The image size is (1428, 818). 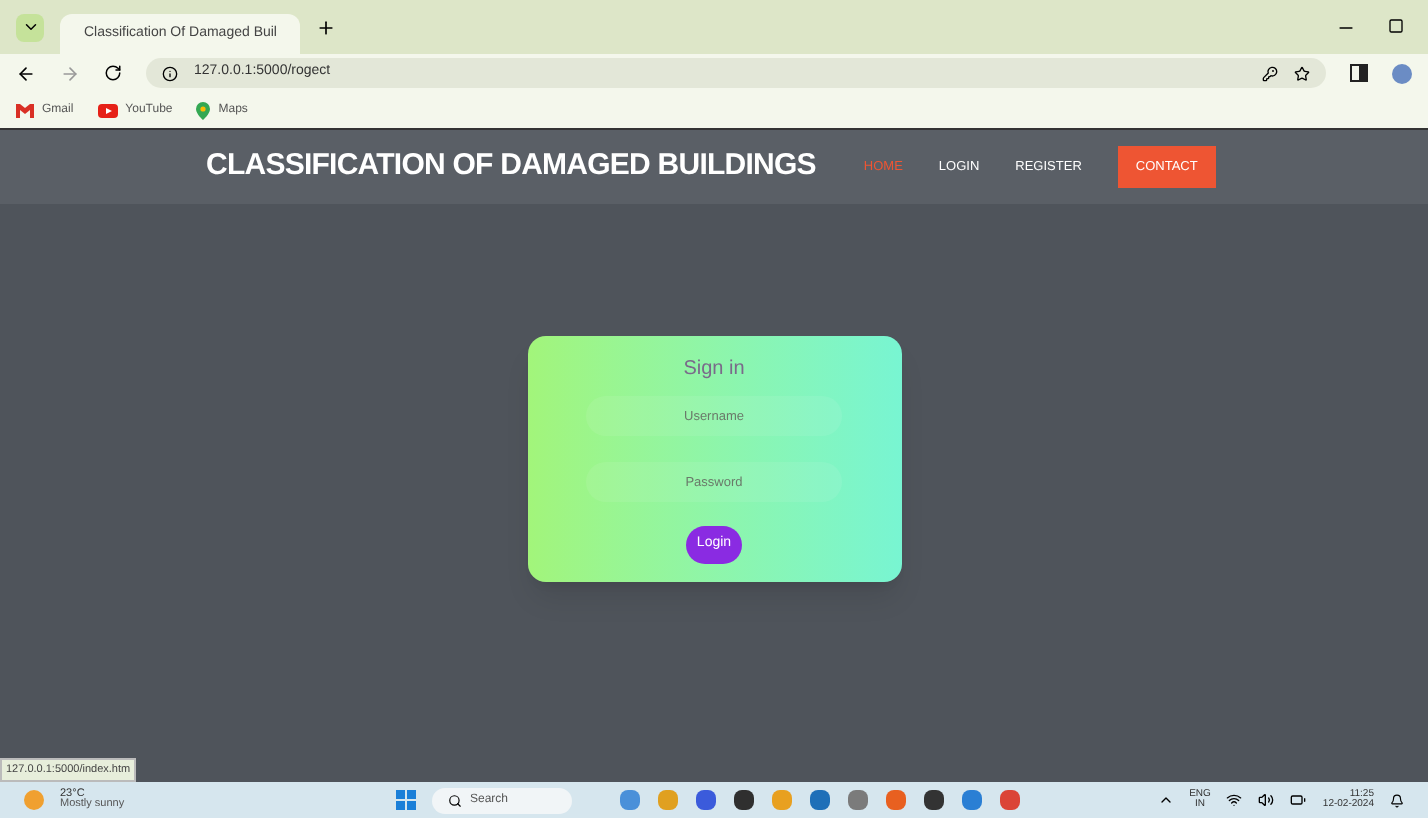 I want to click on notification-icon, so click(x=1397, y=800).